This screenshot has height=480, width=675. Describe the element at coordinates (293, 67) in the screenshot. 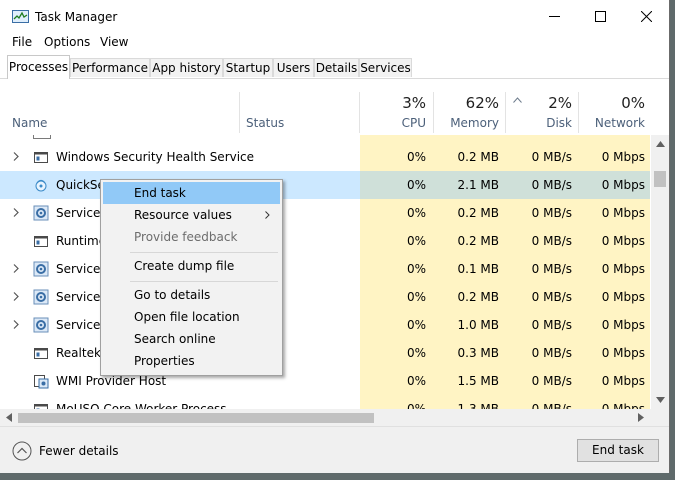

I see `tab-users: Users` at that location.